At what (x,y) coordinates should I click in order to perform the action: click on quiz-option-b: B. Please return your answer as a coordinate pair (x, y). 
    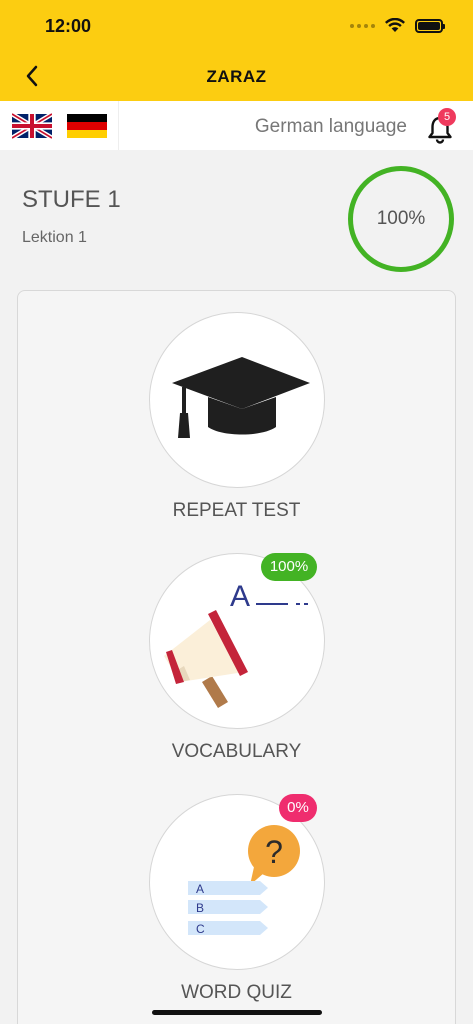
    Looking at the image, I should click on (200, 908).